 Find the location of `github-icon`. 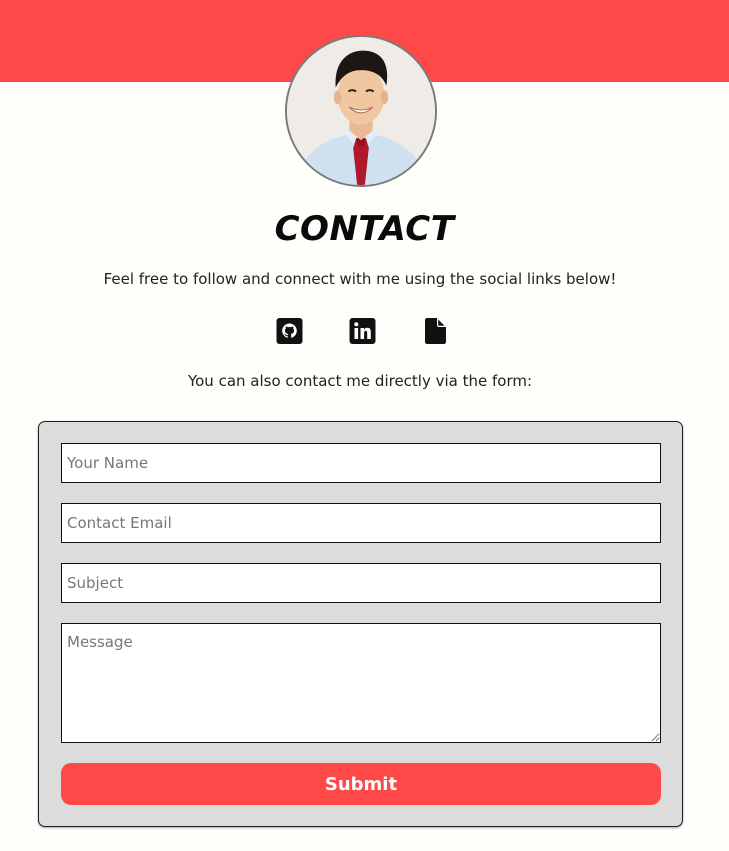

github-icon is located at coordinates (289, 331).